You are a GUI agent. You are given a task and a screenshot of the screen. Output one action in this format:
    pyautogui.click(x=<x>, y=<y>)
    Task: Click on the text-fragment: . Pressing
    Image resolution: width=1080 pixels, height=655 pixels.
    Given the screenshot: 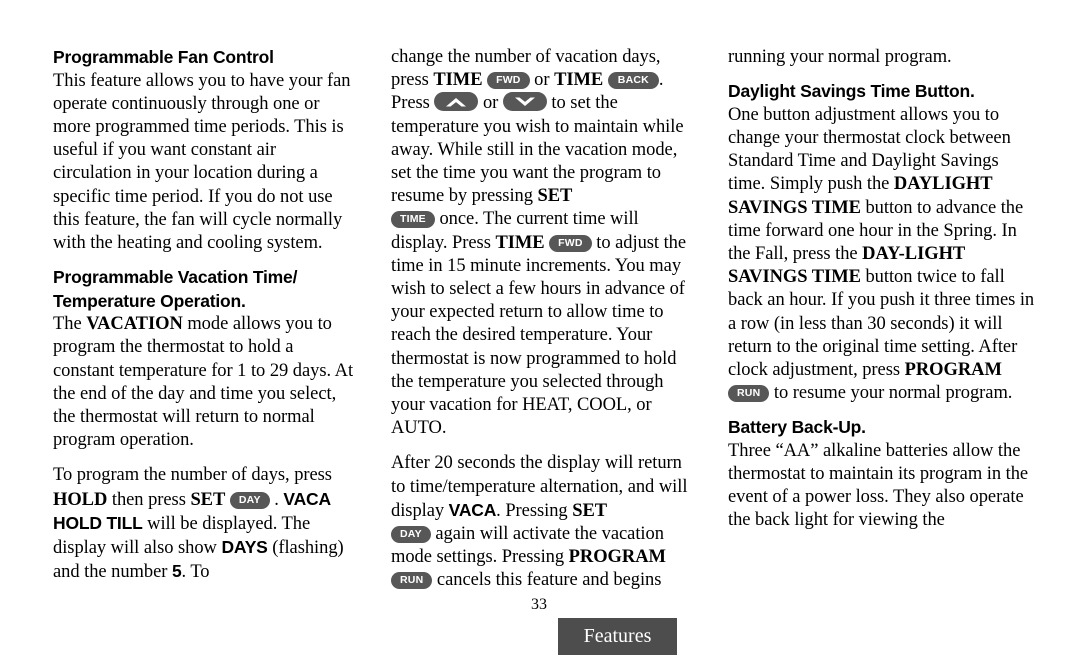 What is the action you would take?
    pyautogui.click(x=534, y=510)
    